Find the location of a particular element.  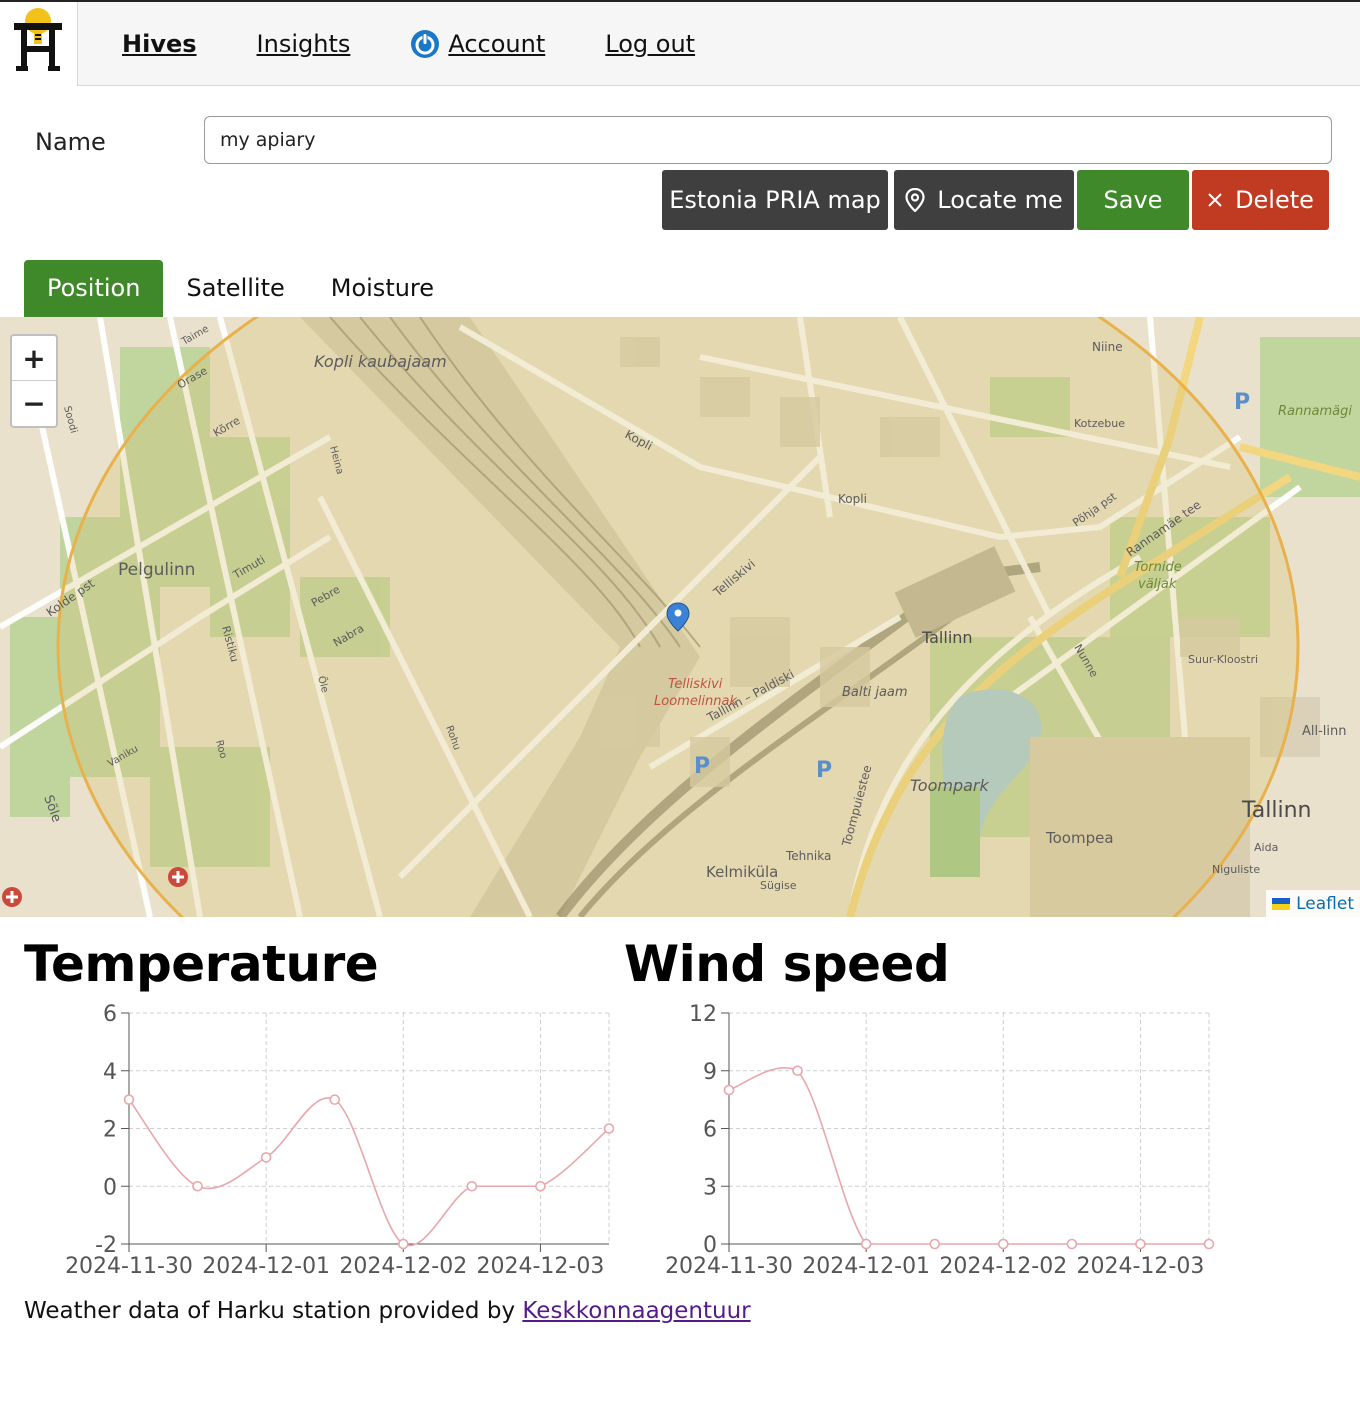

locate-me-button: Locate me is located at coordinates (984, 200).